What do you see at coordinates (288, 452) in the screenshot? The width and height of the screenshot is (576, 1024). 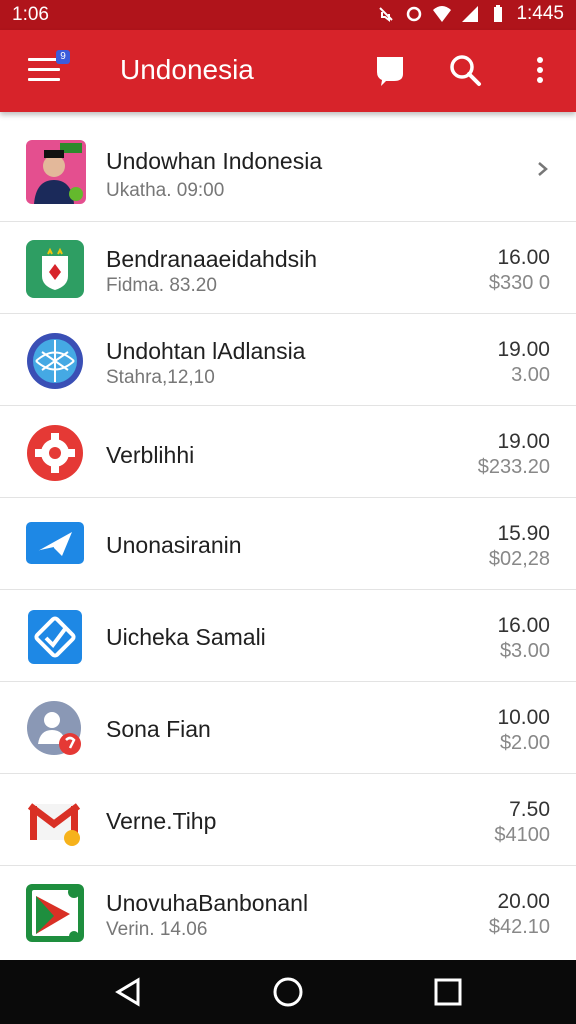 I see `list-item: Verblihhi 19.00 $233.20` at bounding box center [288, 452].